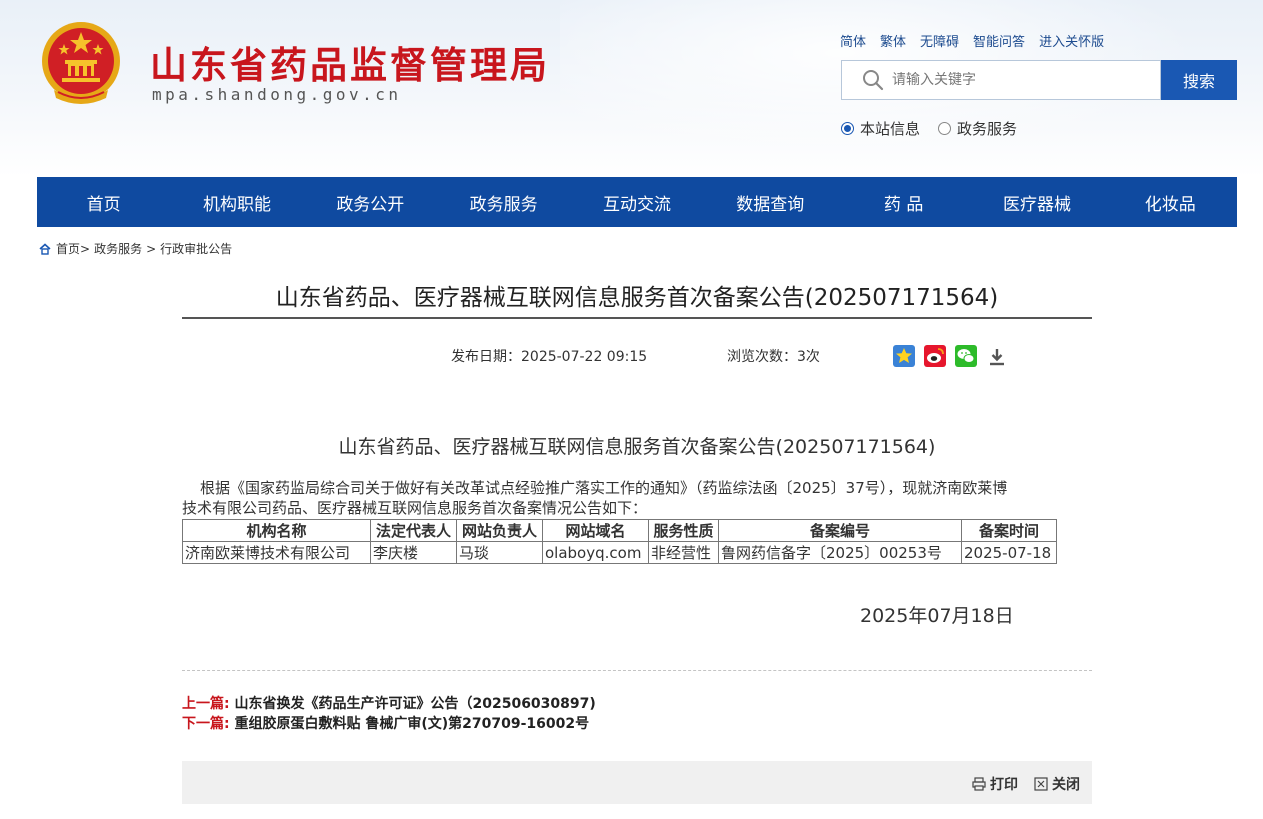 The image size is (1263, 819). Describe the element at coordinates (413, 530) in the screenshot. I see `col-legal-rep: 法定代表人` at that location.